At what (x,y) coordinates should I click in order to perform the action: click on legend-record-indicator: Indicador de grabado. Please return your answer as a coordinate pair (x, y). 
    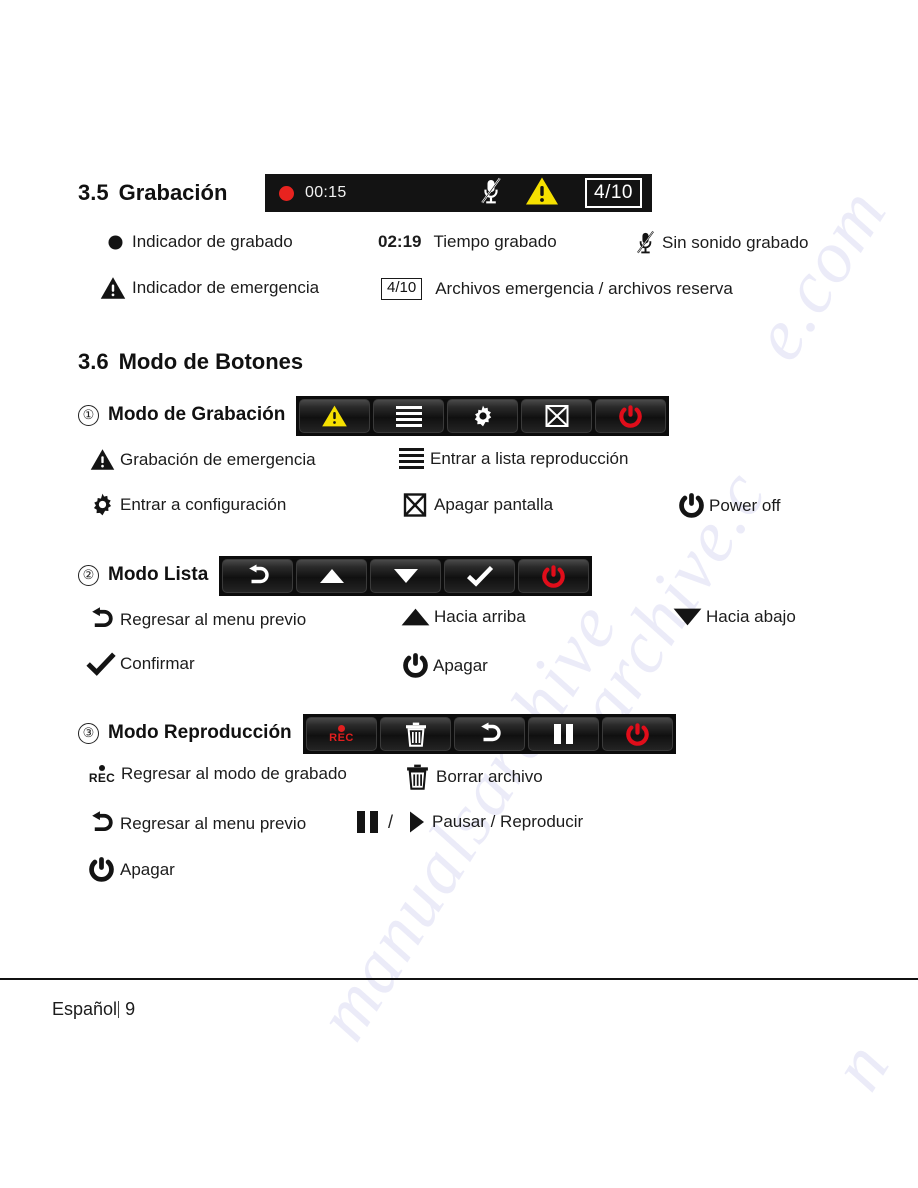
    Looking at the image, I should click on (195, 242).